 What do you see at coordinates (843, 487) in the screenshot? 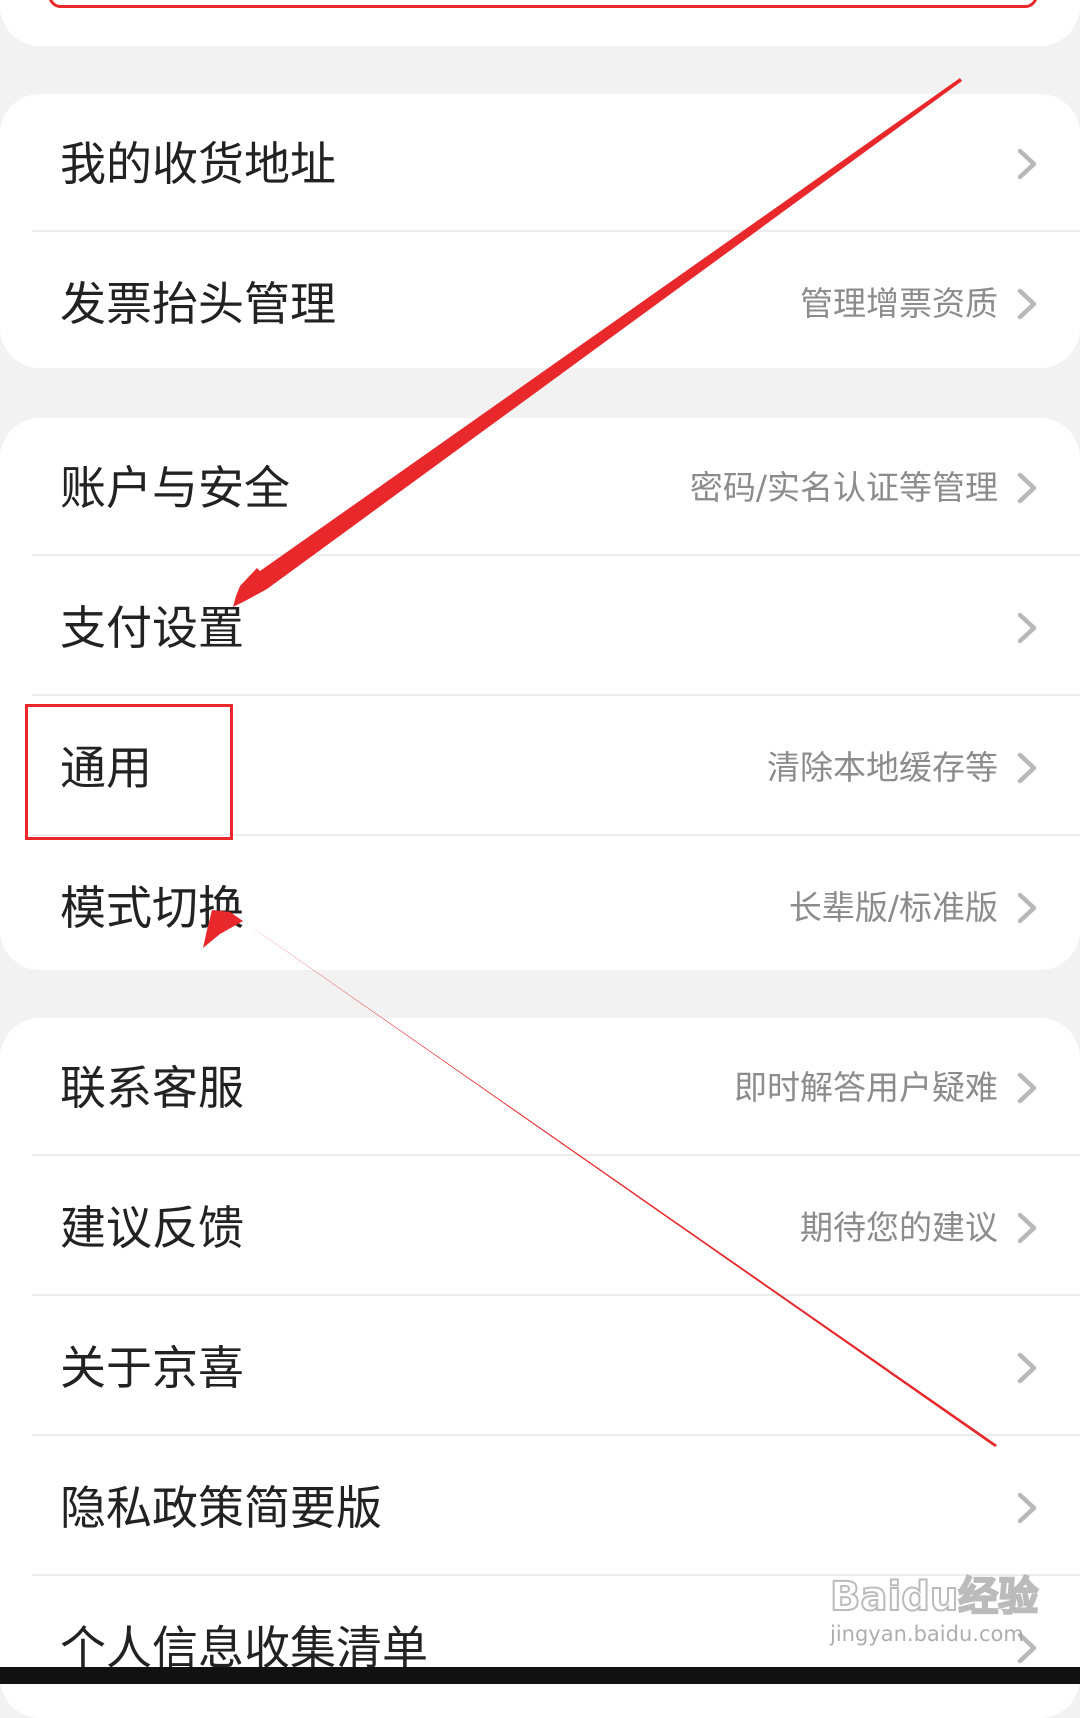
I see `row-desc: 密码/实名认证等管理` at bounding box center [843, 487].